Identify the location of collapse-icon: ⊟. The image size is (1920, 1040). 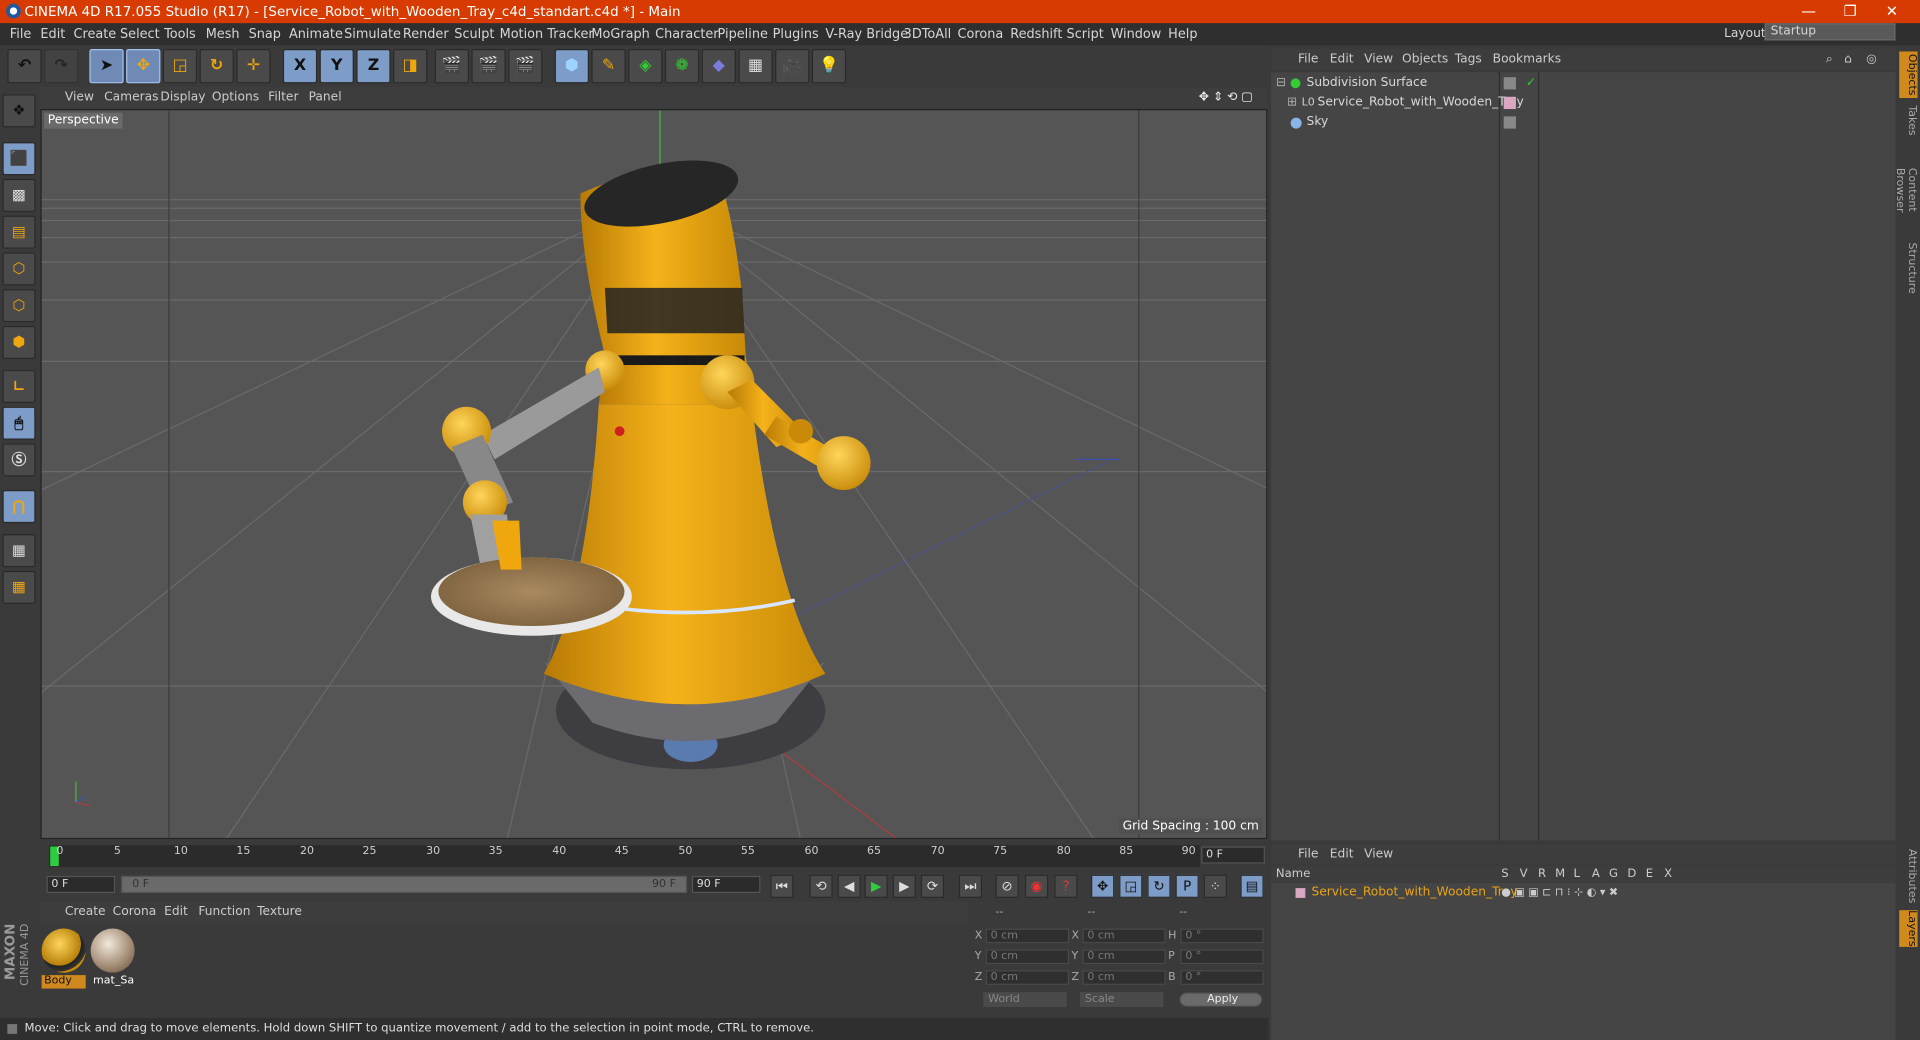
(1281, 84).